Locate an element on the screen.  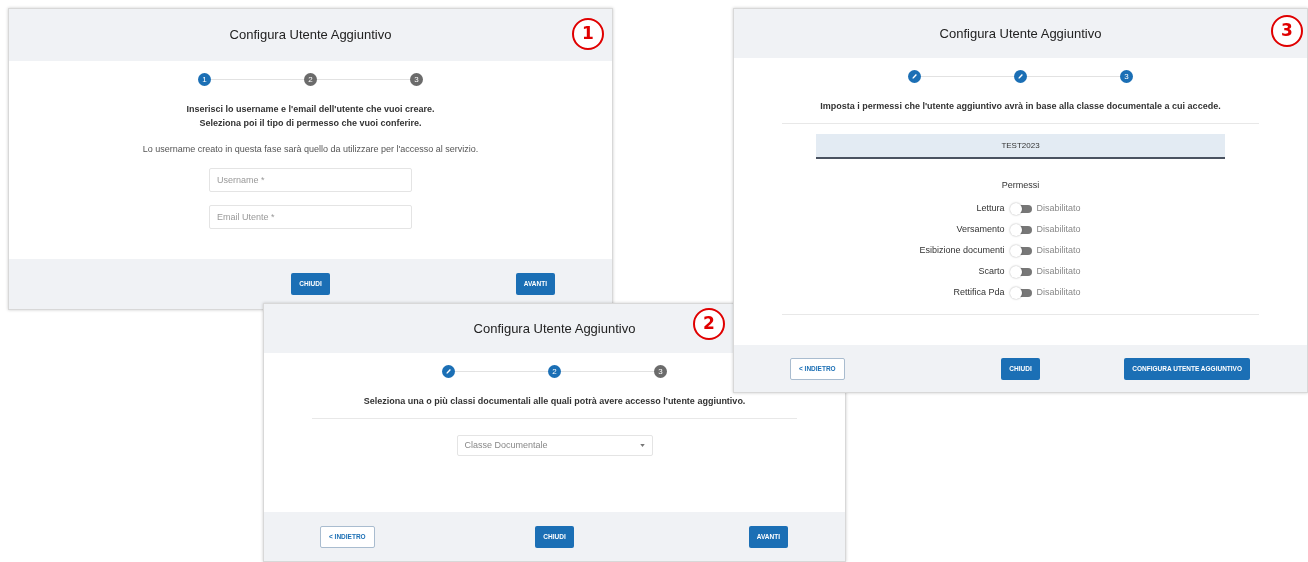
permissions-heading: Permessi is located at coordinates (1020, 185).